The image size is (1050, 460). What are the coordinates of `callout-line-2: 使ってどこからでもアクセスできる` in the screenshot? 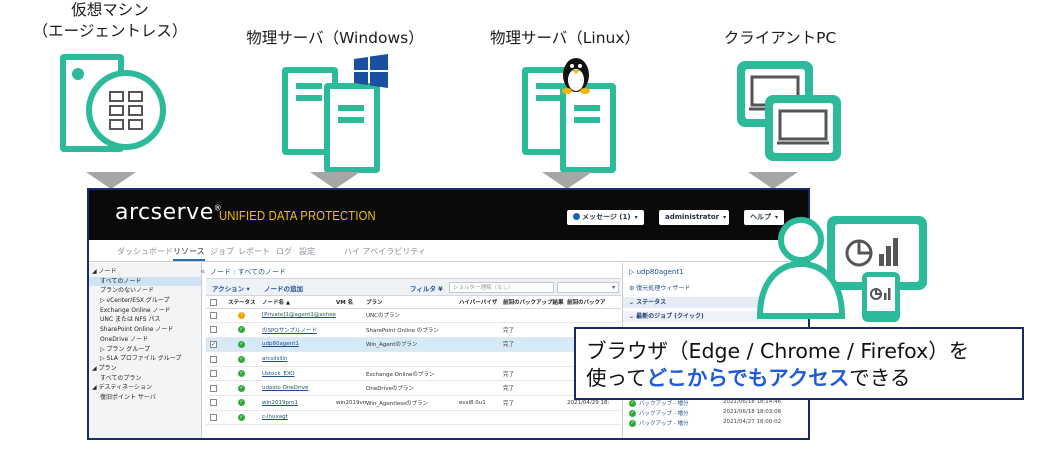 It's located at (748, 378).